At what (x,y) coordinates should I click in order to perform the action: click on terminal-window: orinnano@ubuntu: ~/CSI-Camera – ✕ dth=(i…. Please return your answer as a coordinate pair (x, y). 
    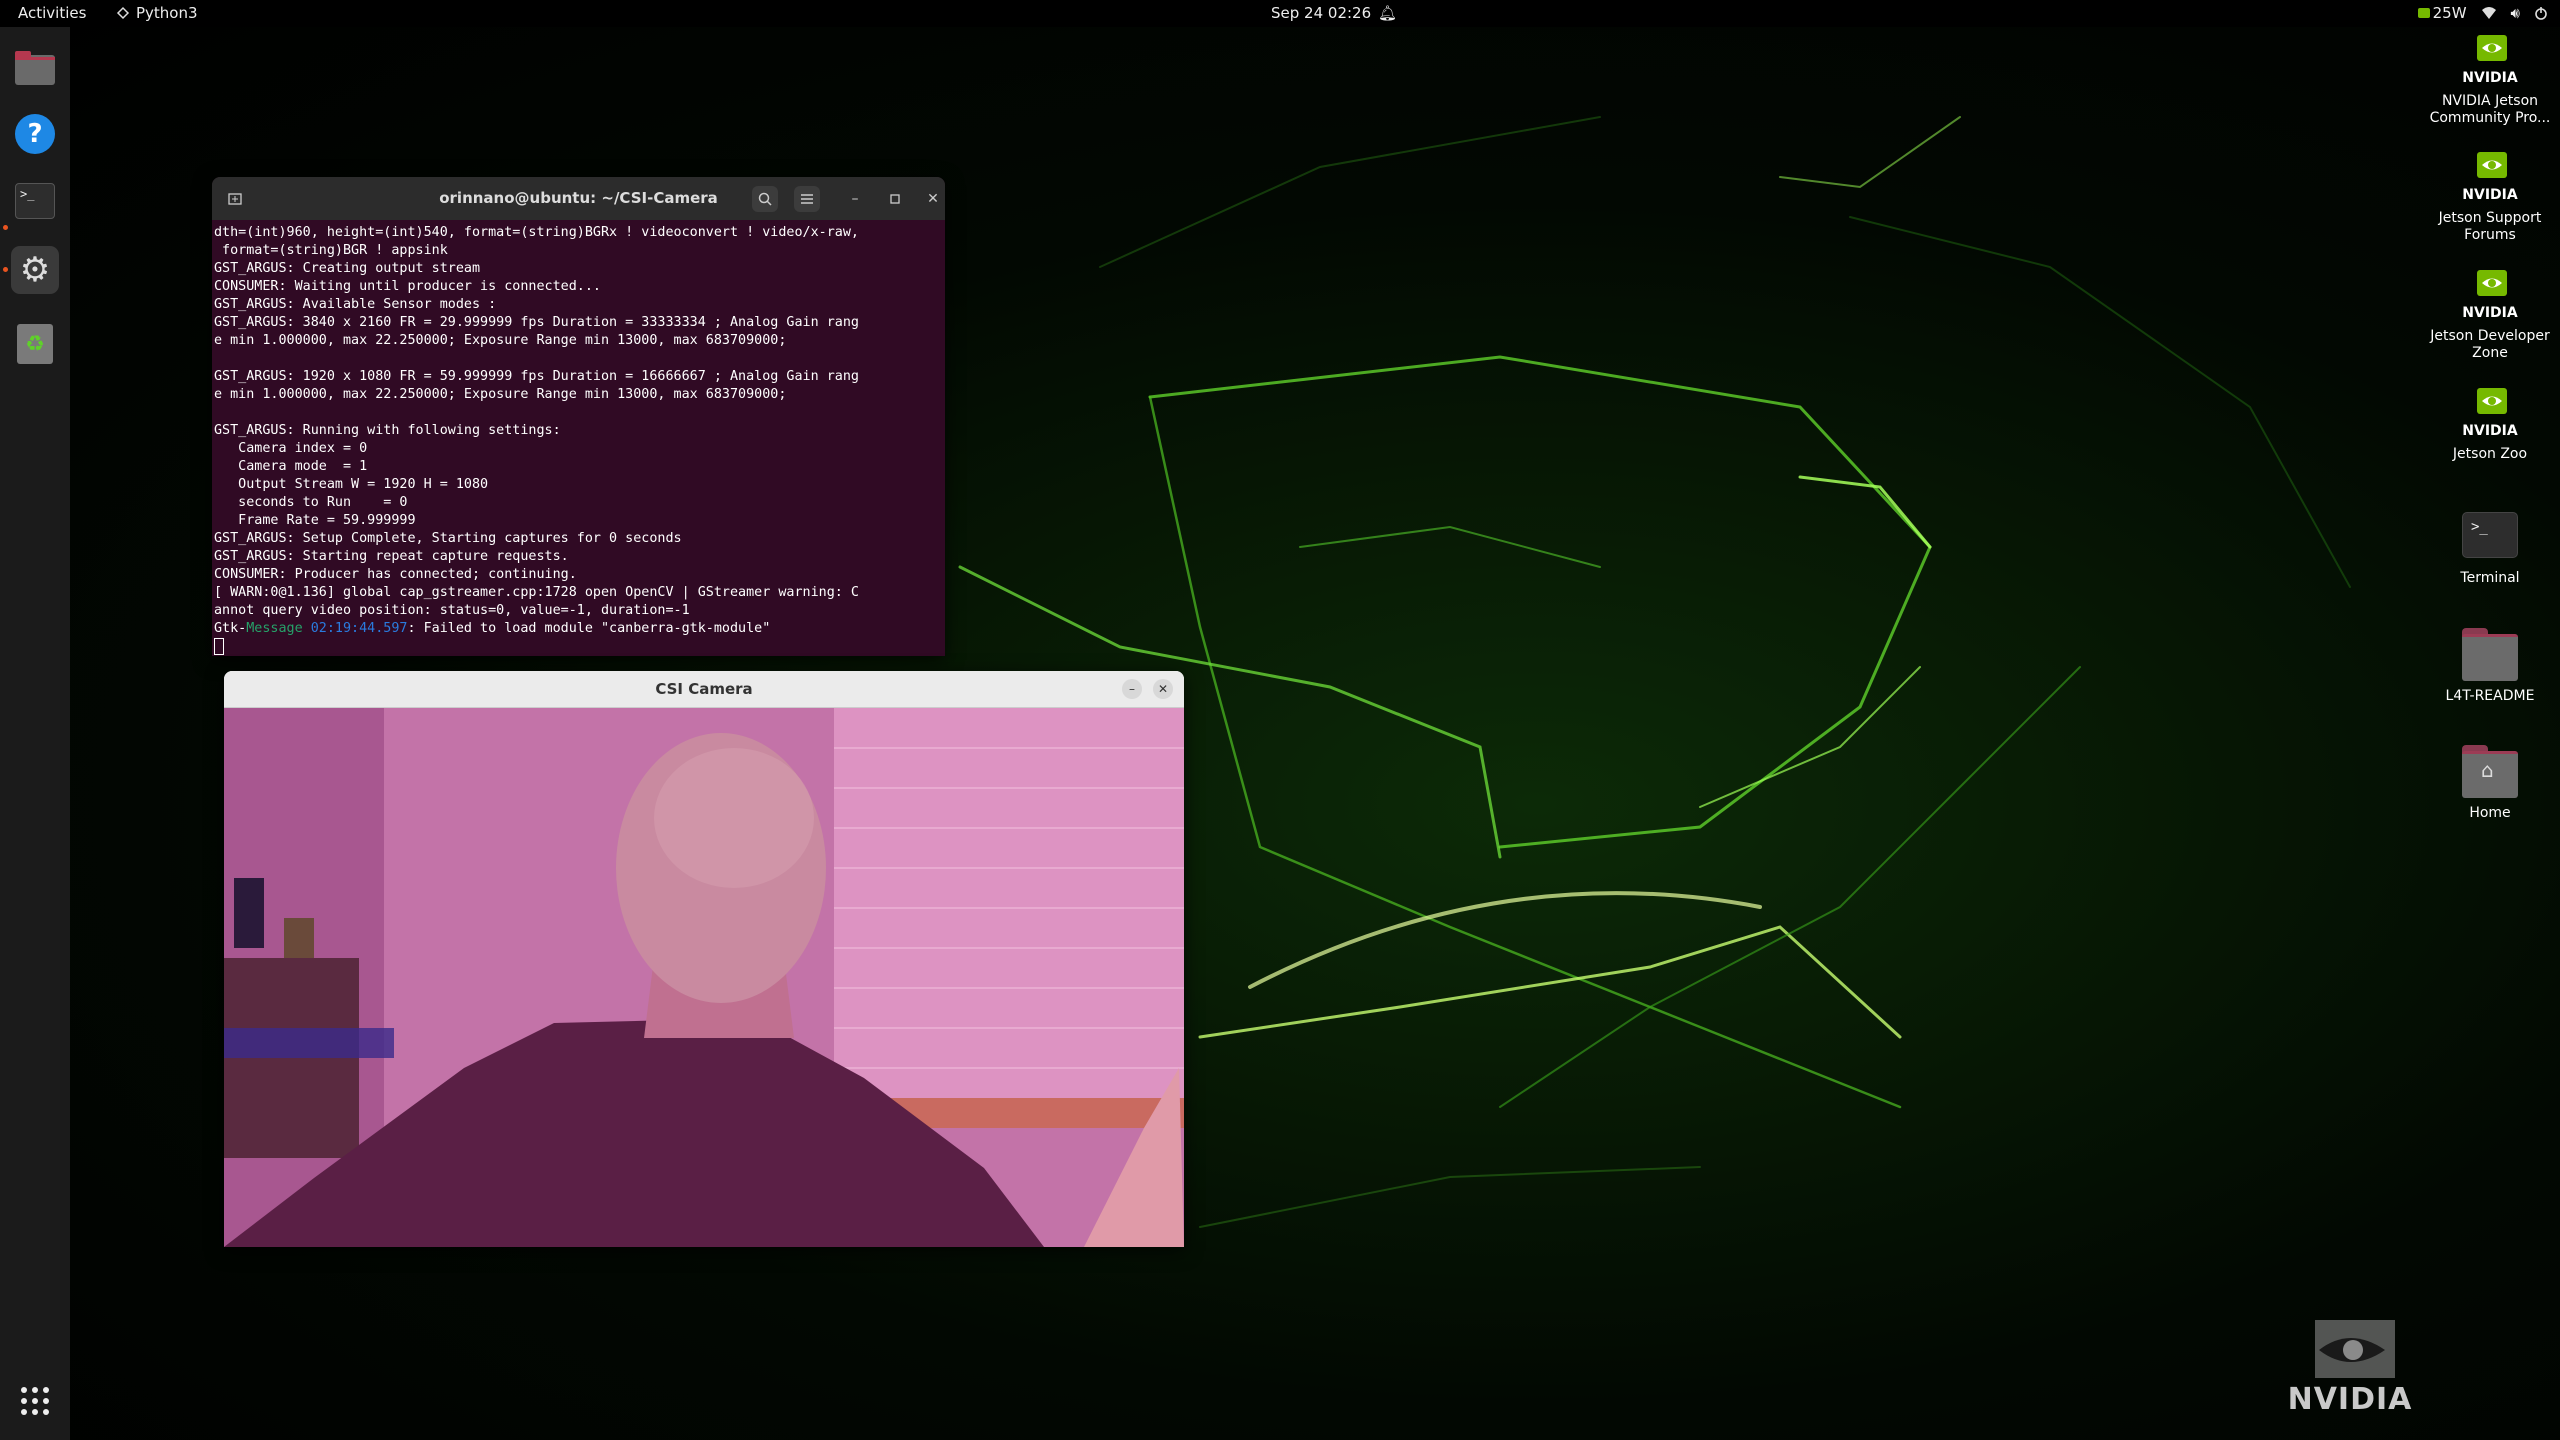
    Looking at the image, I should click on (578, 416).